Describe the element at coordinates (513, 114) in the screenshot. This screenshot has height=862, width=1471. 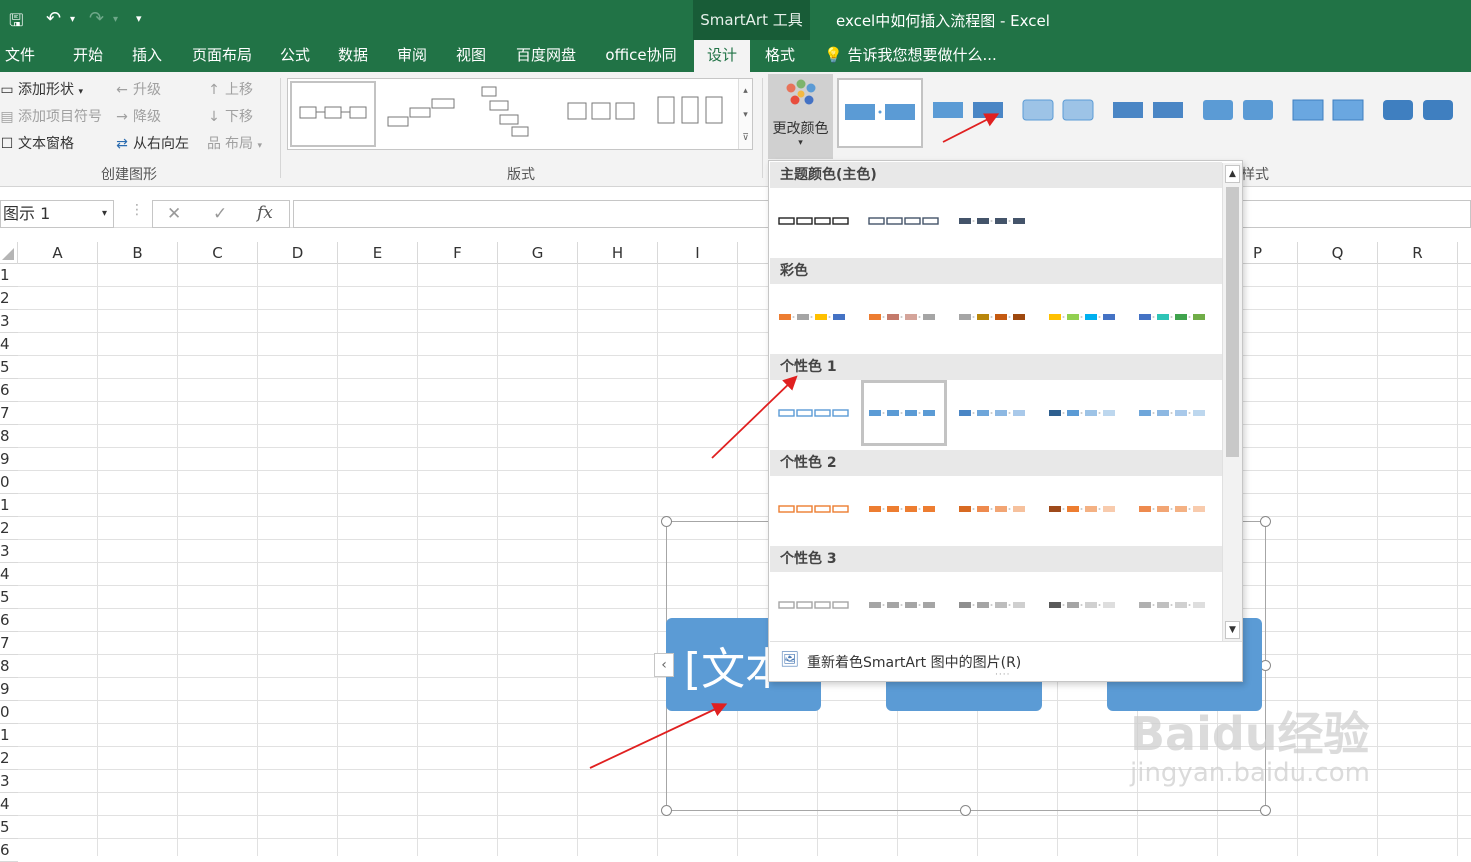
I see `layout-option-hierarchy-process` at that location.